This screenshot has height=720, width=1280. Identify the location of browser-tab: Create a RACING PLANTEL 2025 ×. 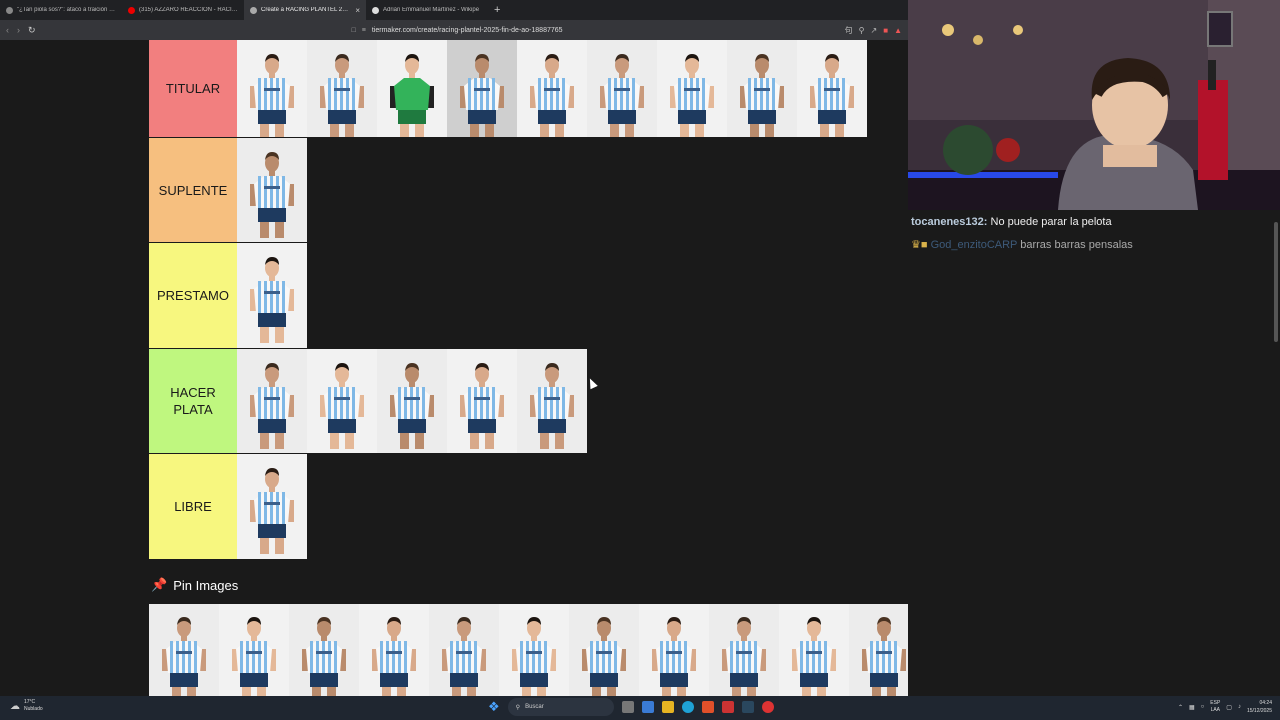
(305, 10).